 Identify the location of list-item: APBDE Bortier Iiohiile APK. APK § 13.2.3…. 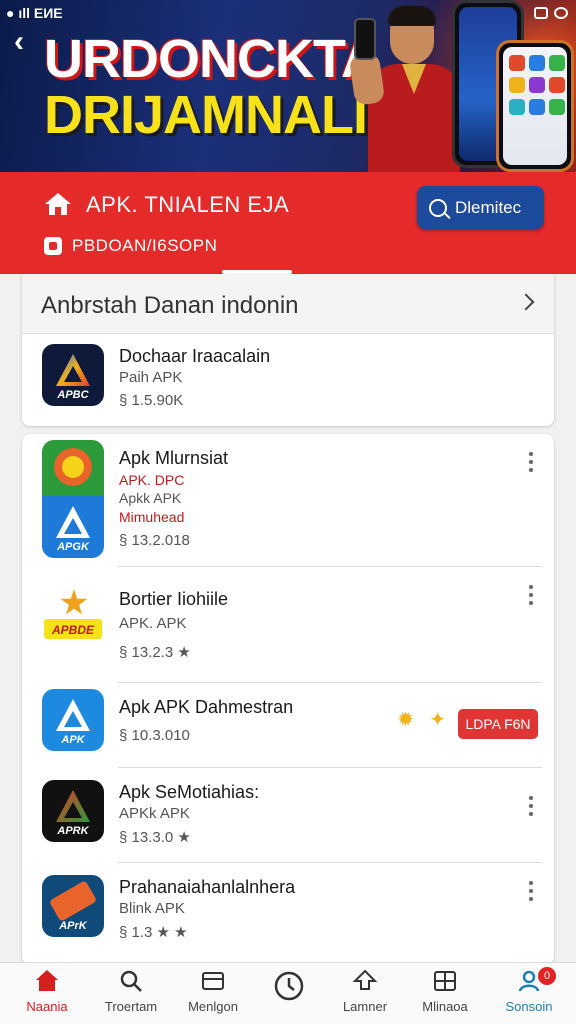
(288, 625).